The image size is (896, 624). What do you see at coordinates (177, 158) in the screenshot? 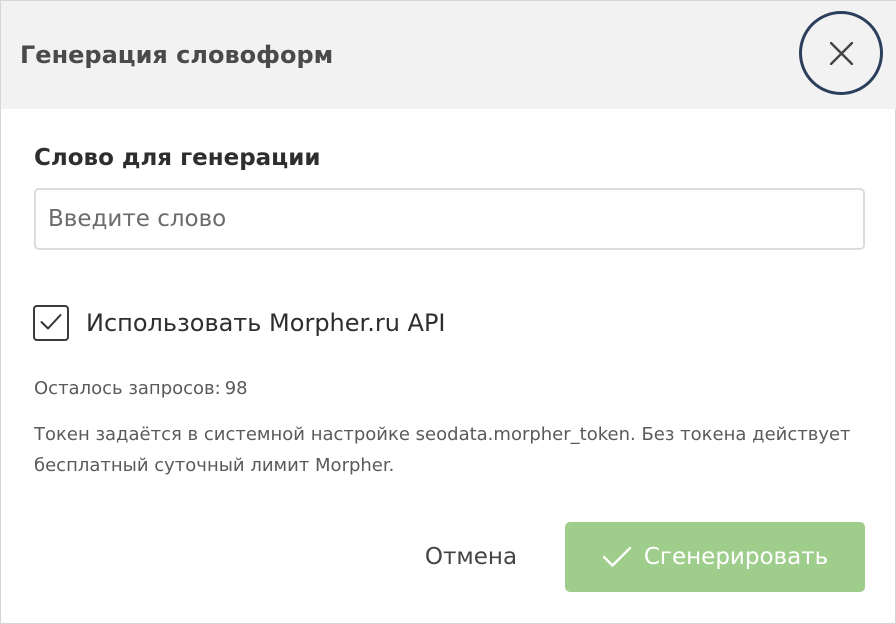
I see `word-field-label: Слово для генерации` at bounding box center [177, 158].